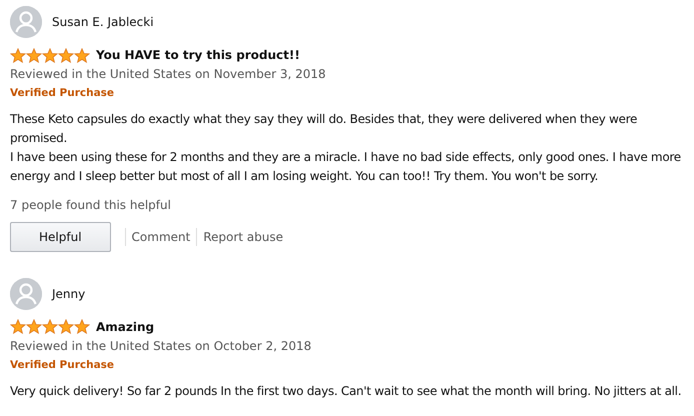 The image size is (694, 416). Describe the element at coordinates (243, 237) in the screenshot. I see `report-abuse-link: Report abuse` at that location.